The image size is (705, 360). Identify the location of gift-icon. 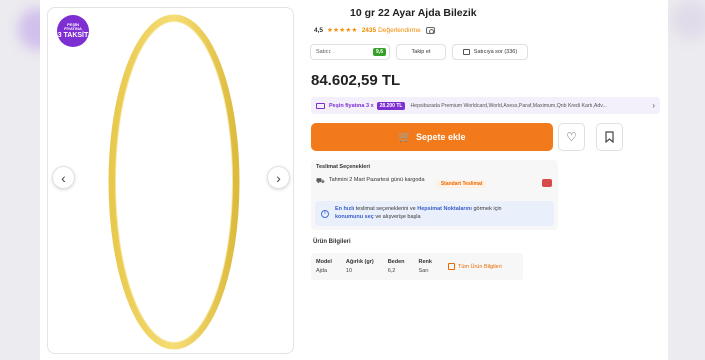
(547, 183).